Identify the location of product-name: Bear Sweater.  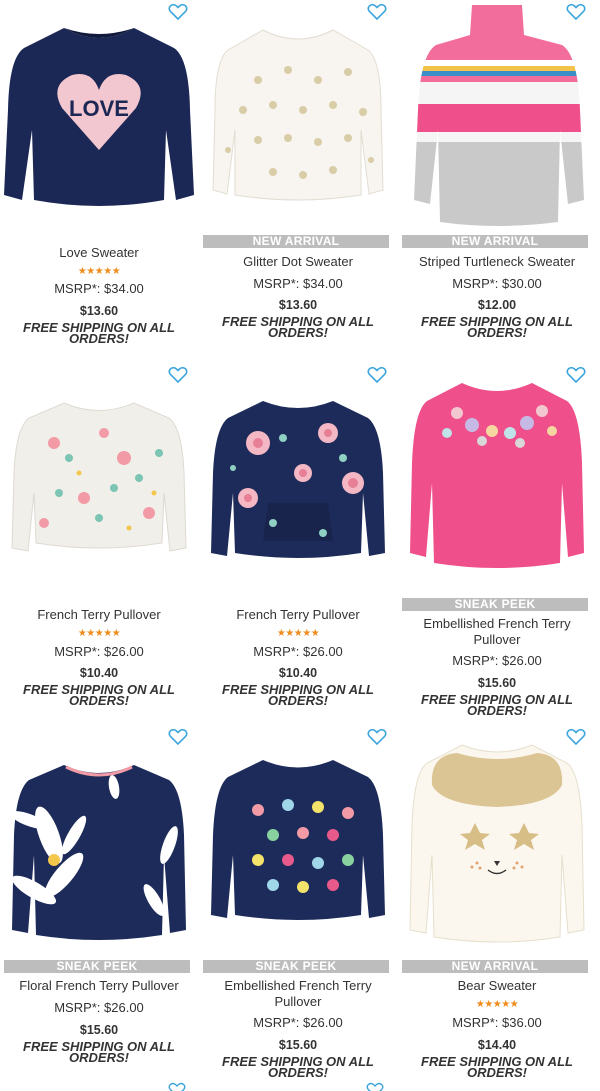
(497, 986).